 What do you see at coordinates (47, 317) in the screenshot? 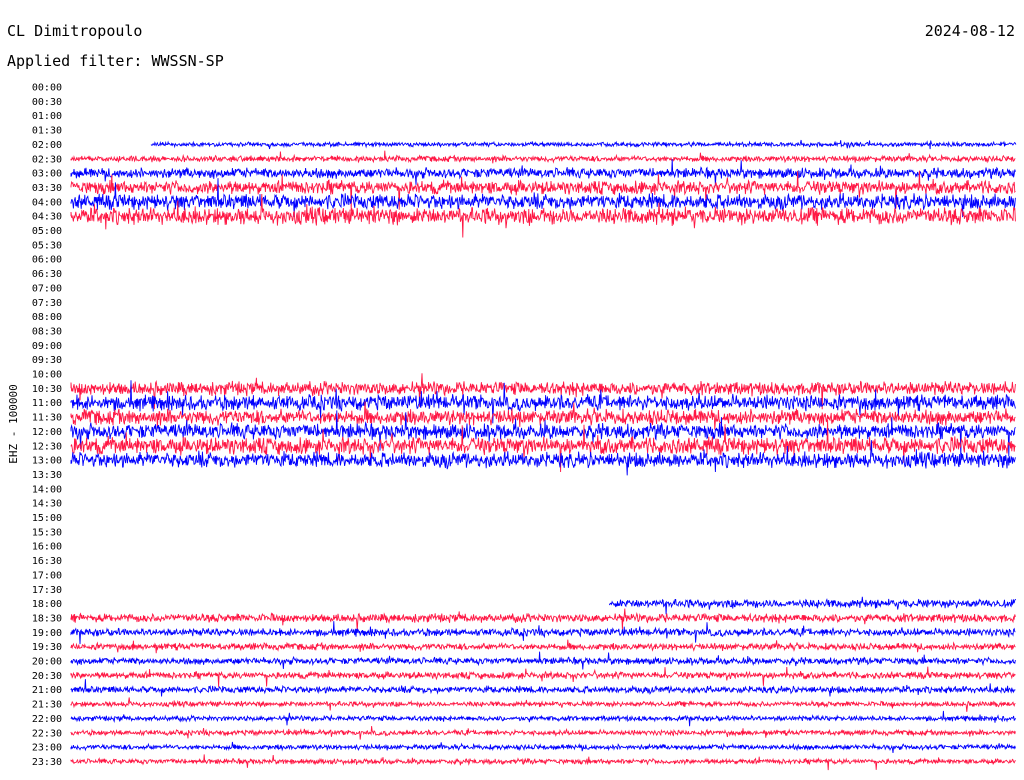
I see `time-label: 08:00` at bounding box center [47, 317].